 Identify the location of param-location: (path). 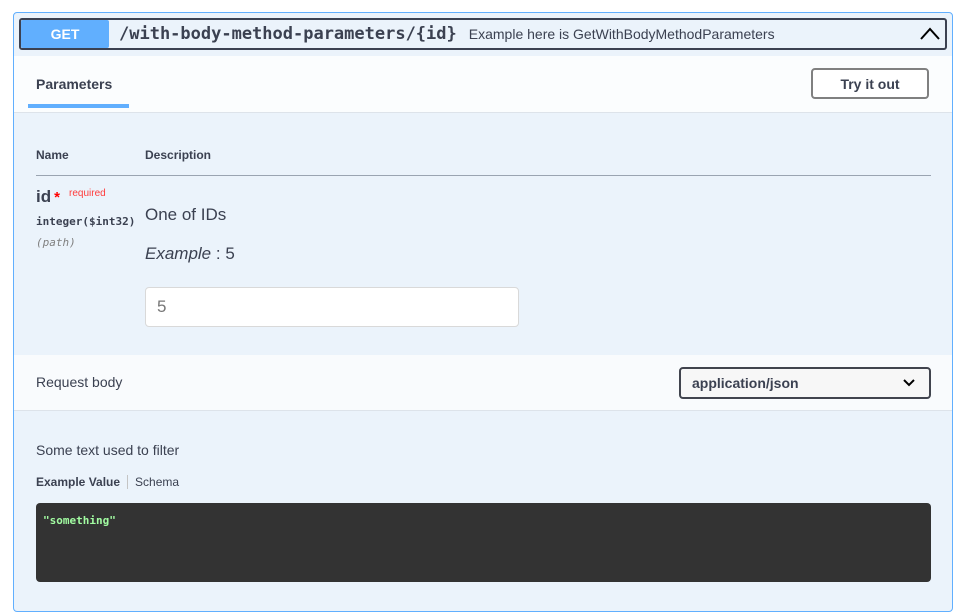
(56, 242).